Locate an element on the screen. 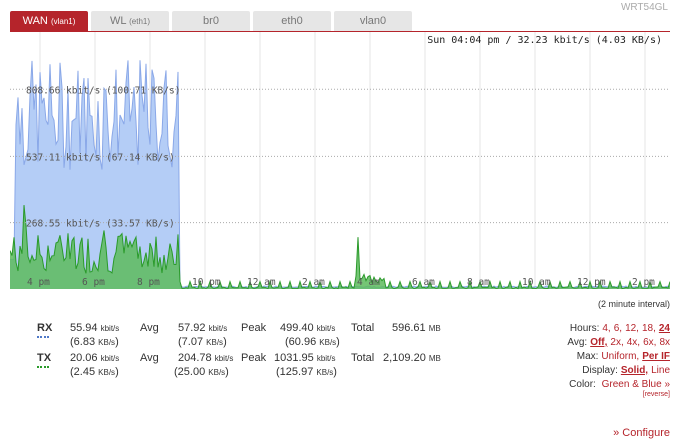  tx-peak-kb: 125.97 is located at coordinates (296, 372).